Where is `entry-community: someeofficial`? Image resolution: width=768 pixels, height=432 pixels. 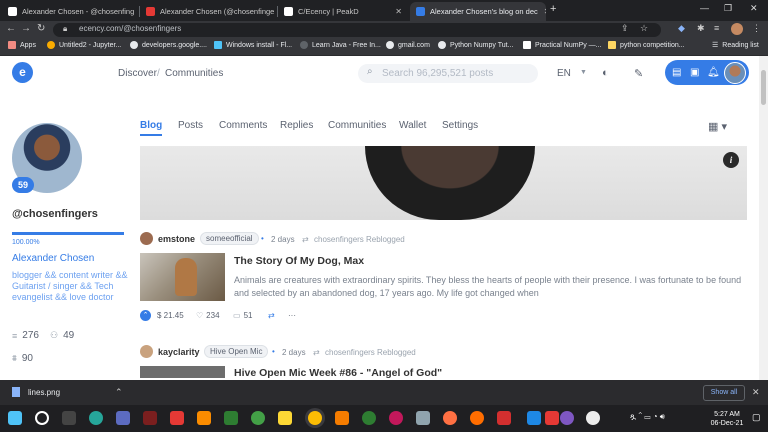
entry-community: someeofficial is located at coordinates (229, 238).